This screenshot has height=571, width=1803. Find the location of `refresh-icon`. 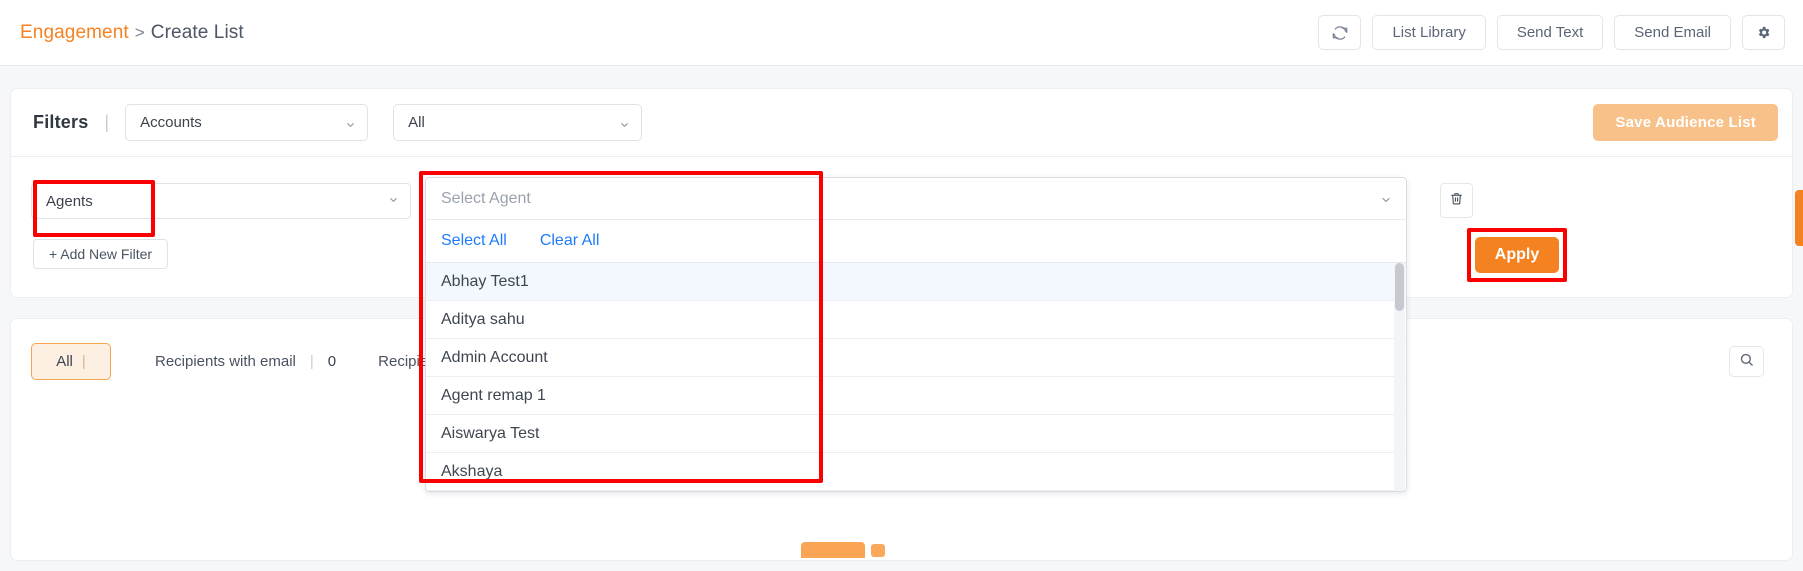

refresh-icon is located at coordinates (1340, 33).